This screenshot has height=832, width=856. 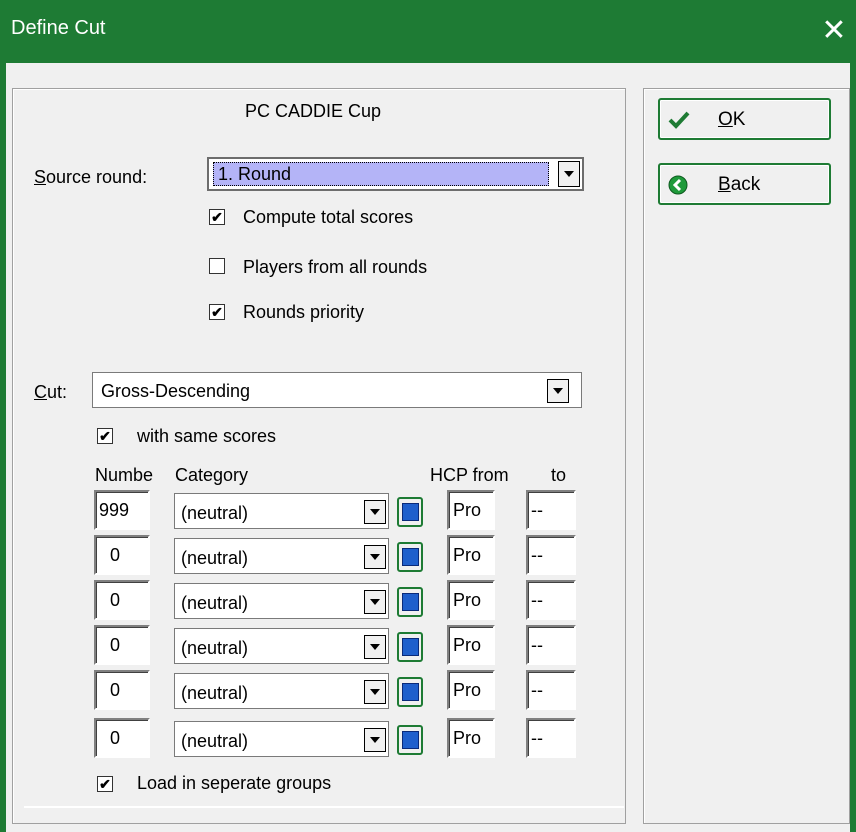 I want to click on back-button: Back, so click(x=744, y=184).